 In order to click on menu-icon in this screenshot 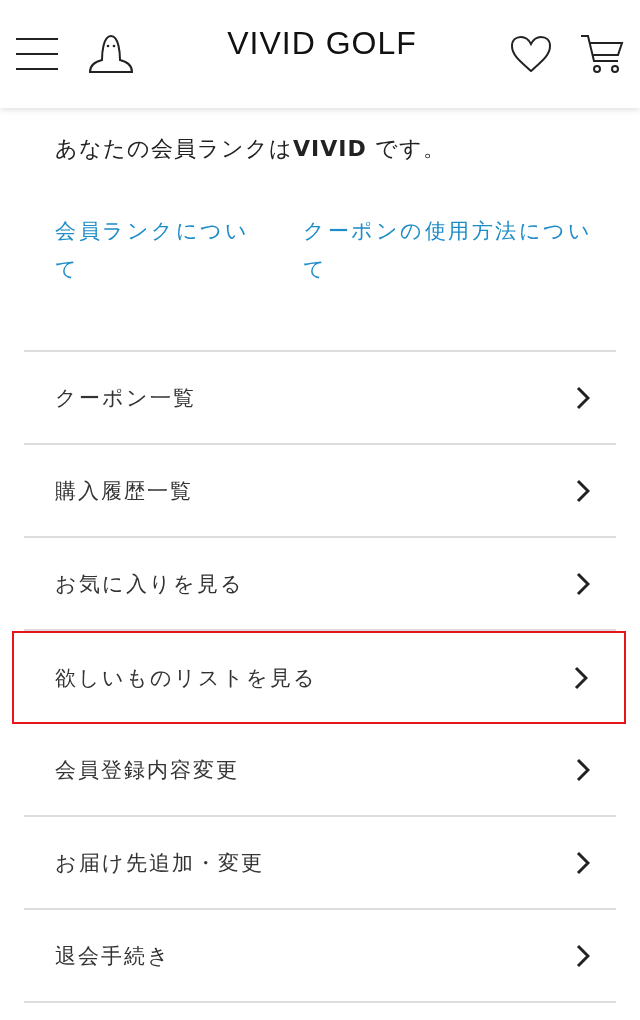, I will do `click(37, 54)`.